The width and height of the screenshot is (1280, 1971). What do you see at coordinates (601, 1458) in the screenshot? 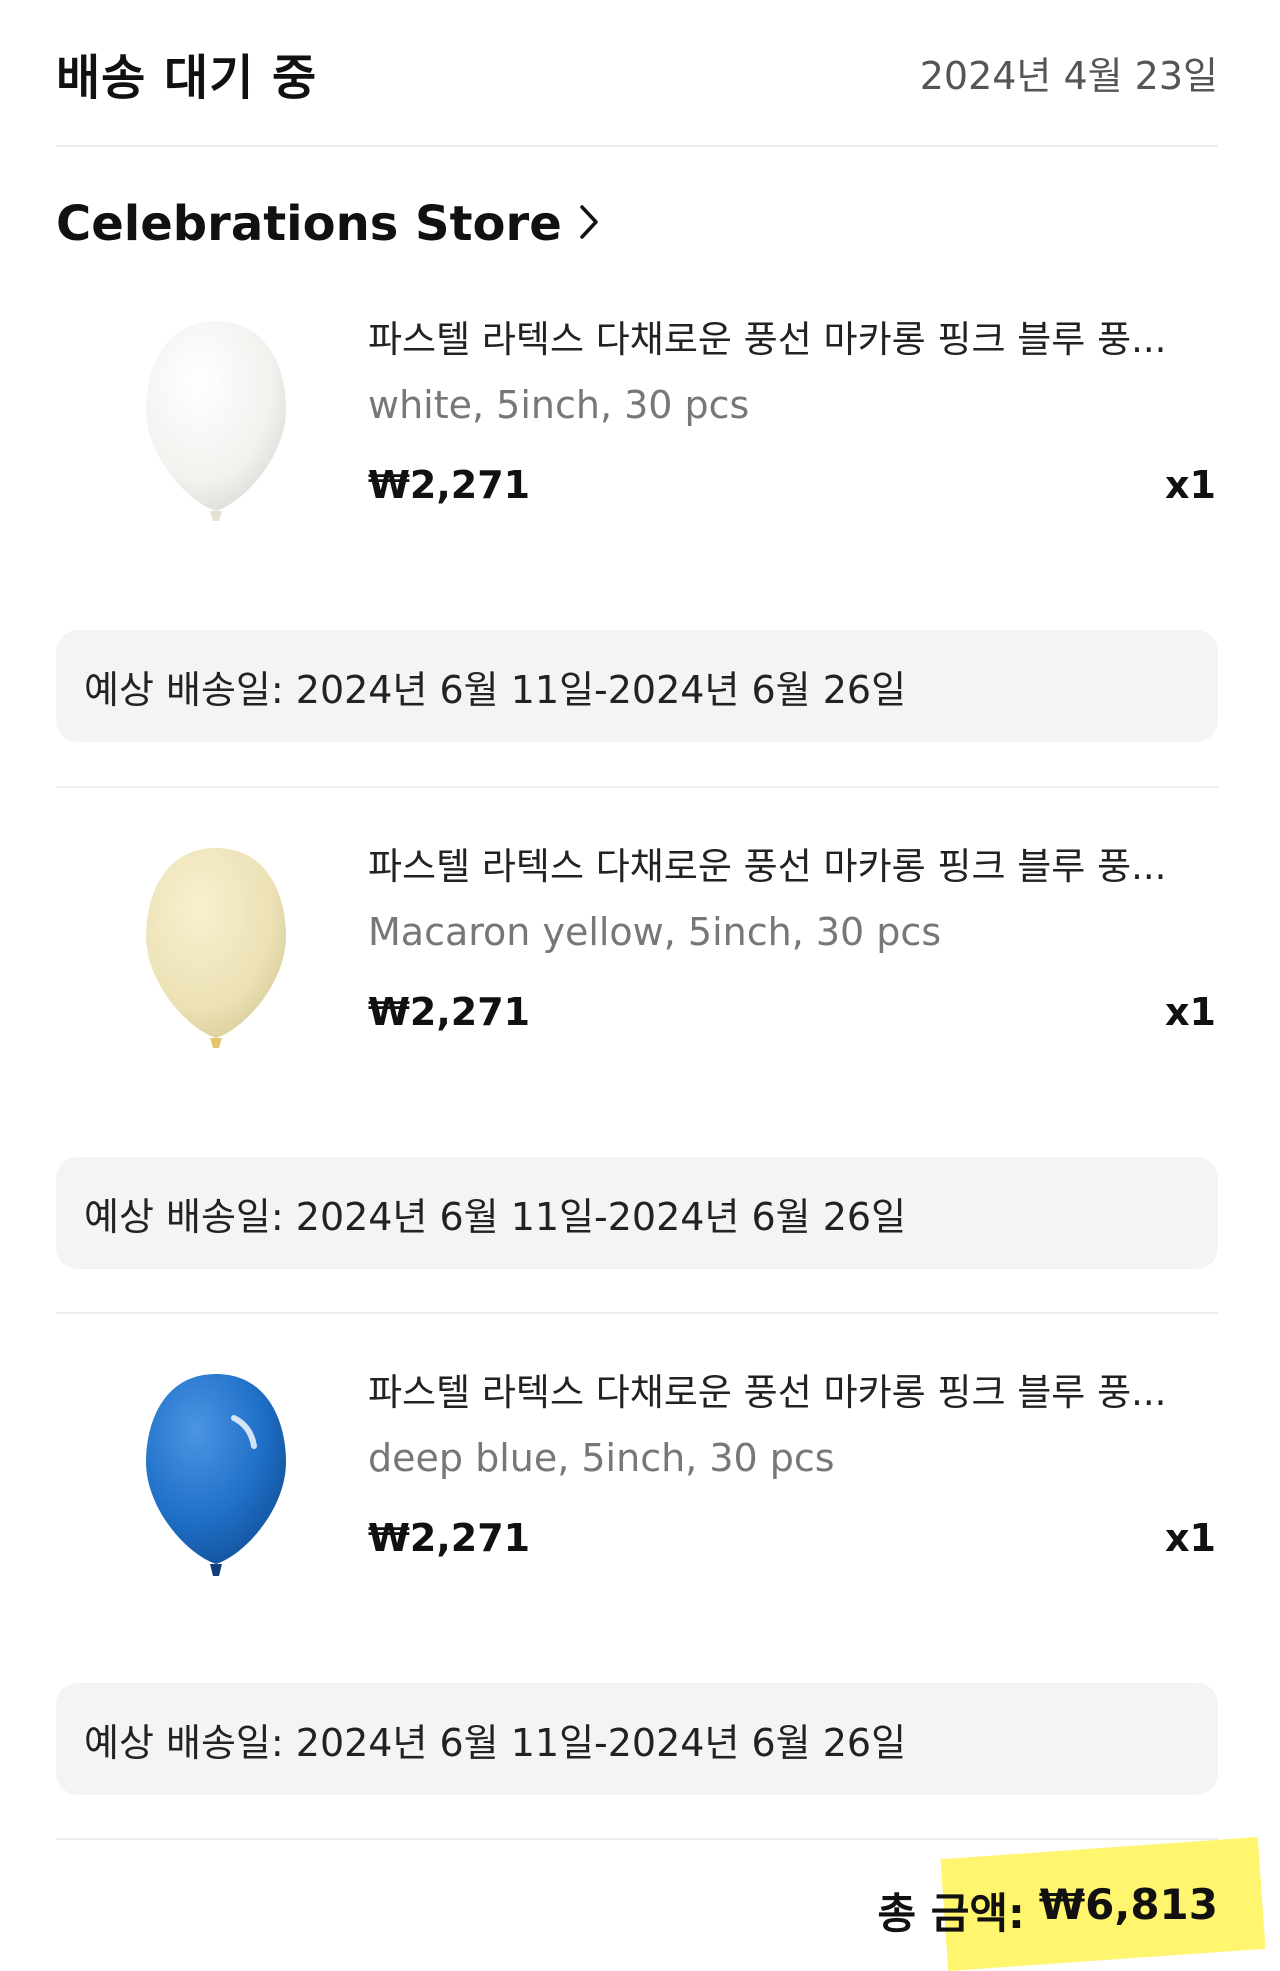
I see `product-option: deep blue, 5inch, 30 pcs` at bounding box center [601, 1458].